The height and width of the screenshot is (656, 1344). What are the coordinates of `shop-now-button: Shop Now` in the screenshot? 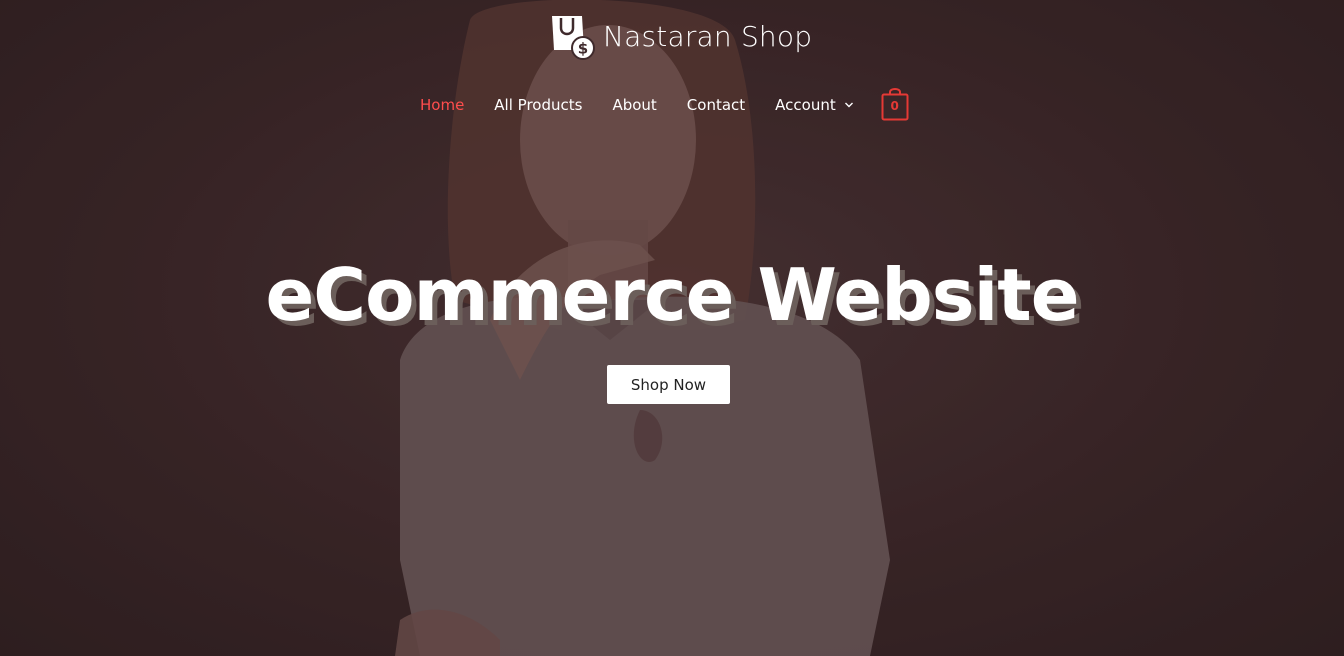 It's located at (668, 384).